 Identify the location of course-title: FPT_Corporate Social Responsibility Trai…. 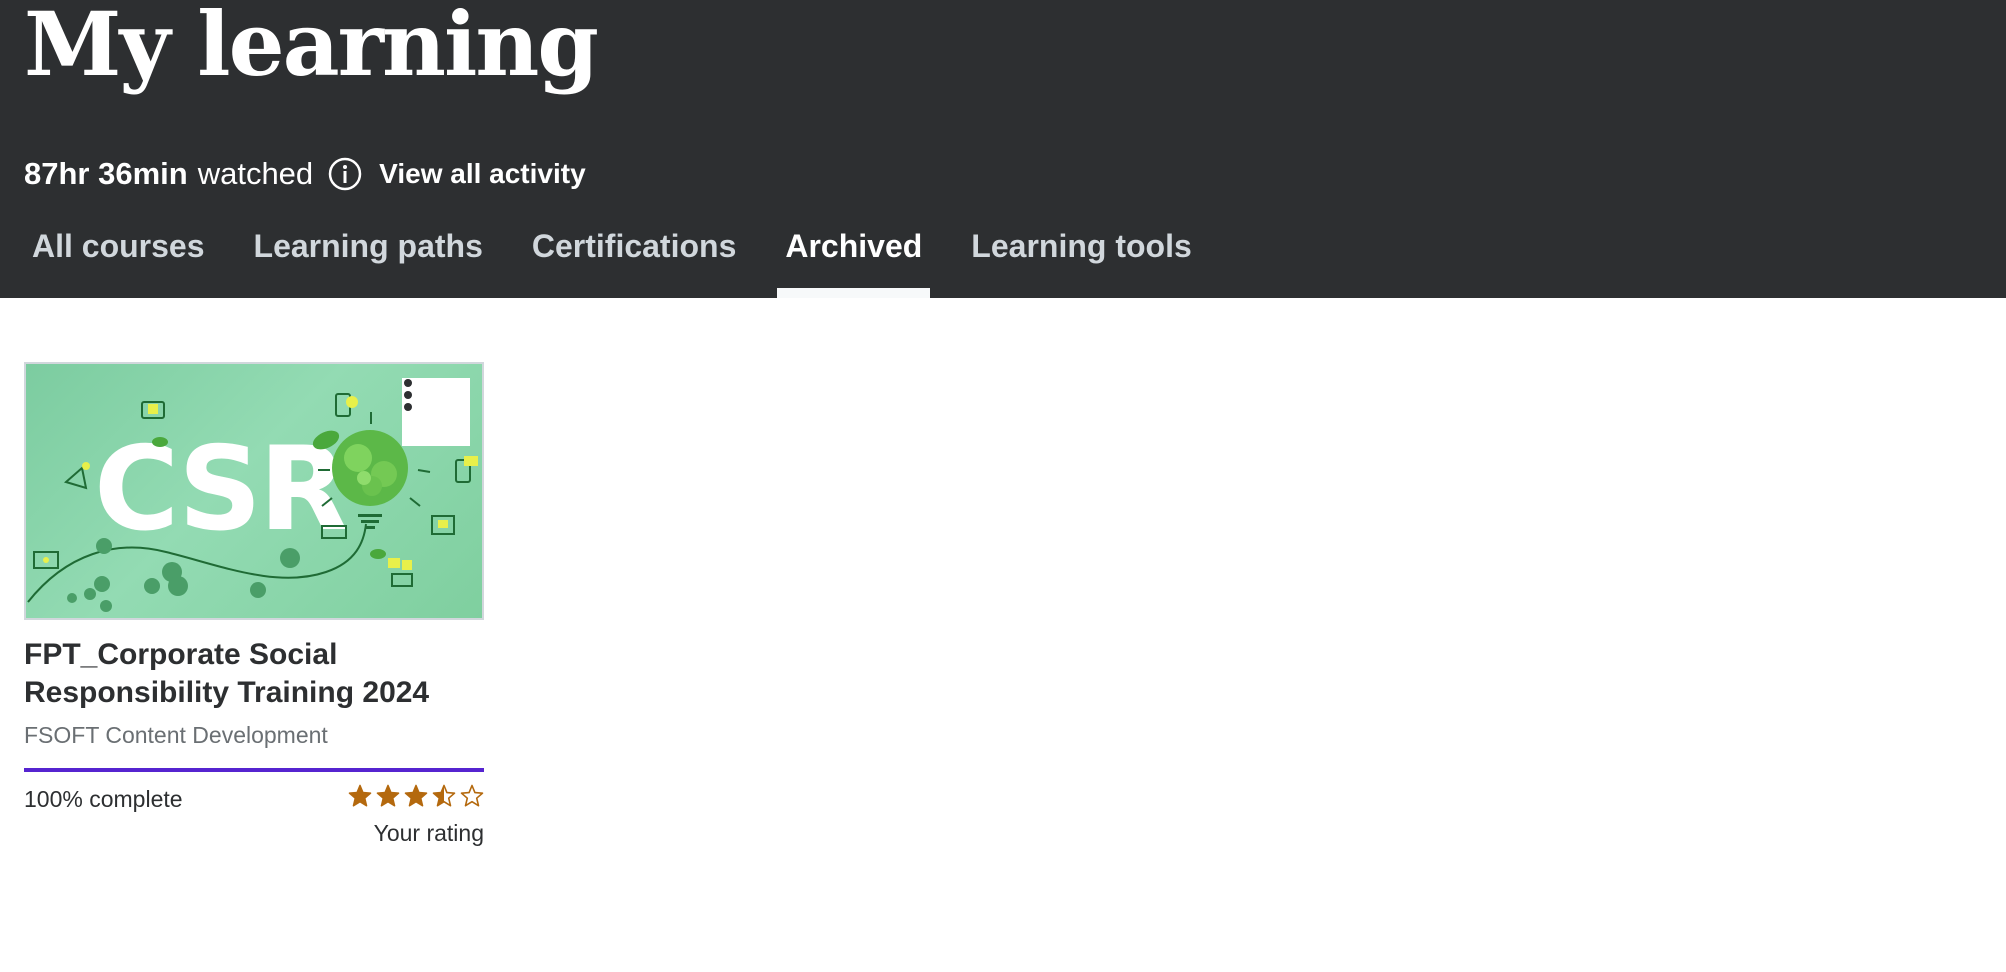
(254, 674).